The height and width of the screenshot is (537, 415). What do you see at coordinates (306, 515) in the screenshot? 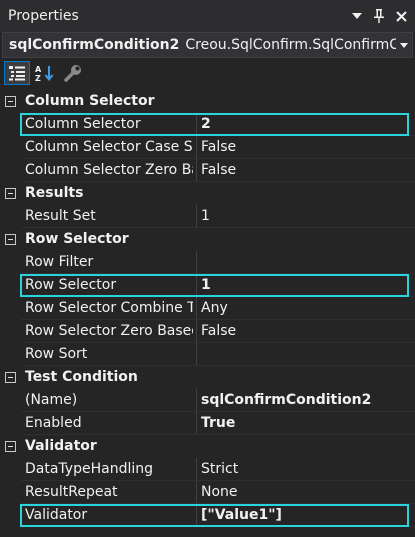
I see `property-value: ["Value1"]` at bounding box center [306, 515].